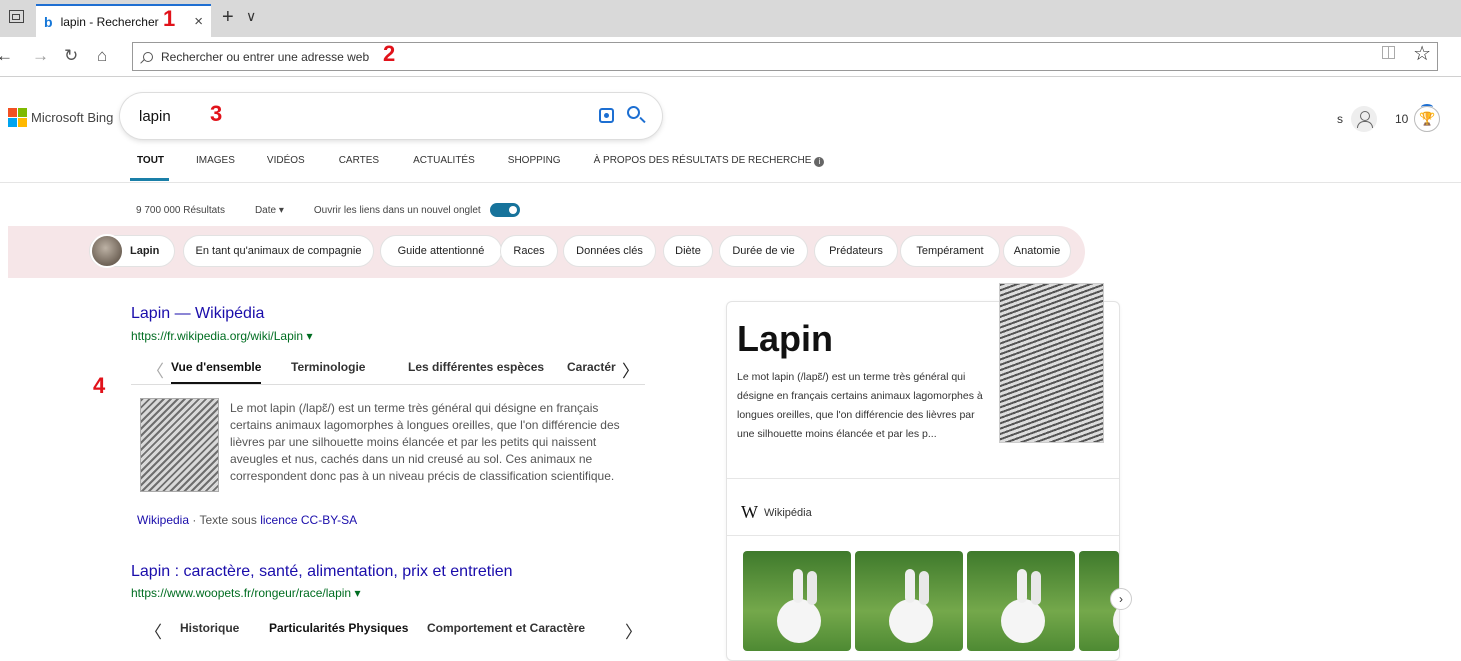 The width and height of the screenshot is (1461, 661). I want to click on scope-shopping: SHOPPING, so click(534, 168).